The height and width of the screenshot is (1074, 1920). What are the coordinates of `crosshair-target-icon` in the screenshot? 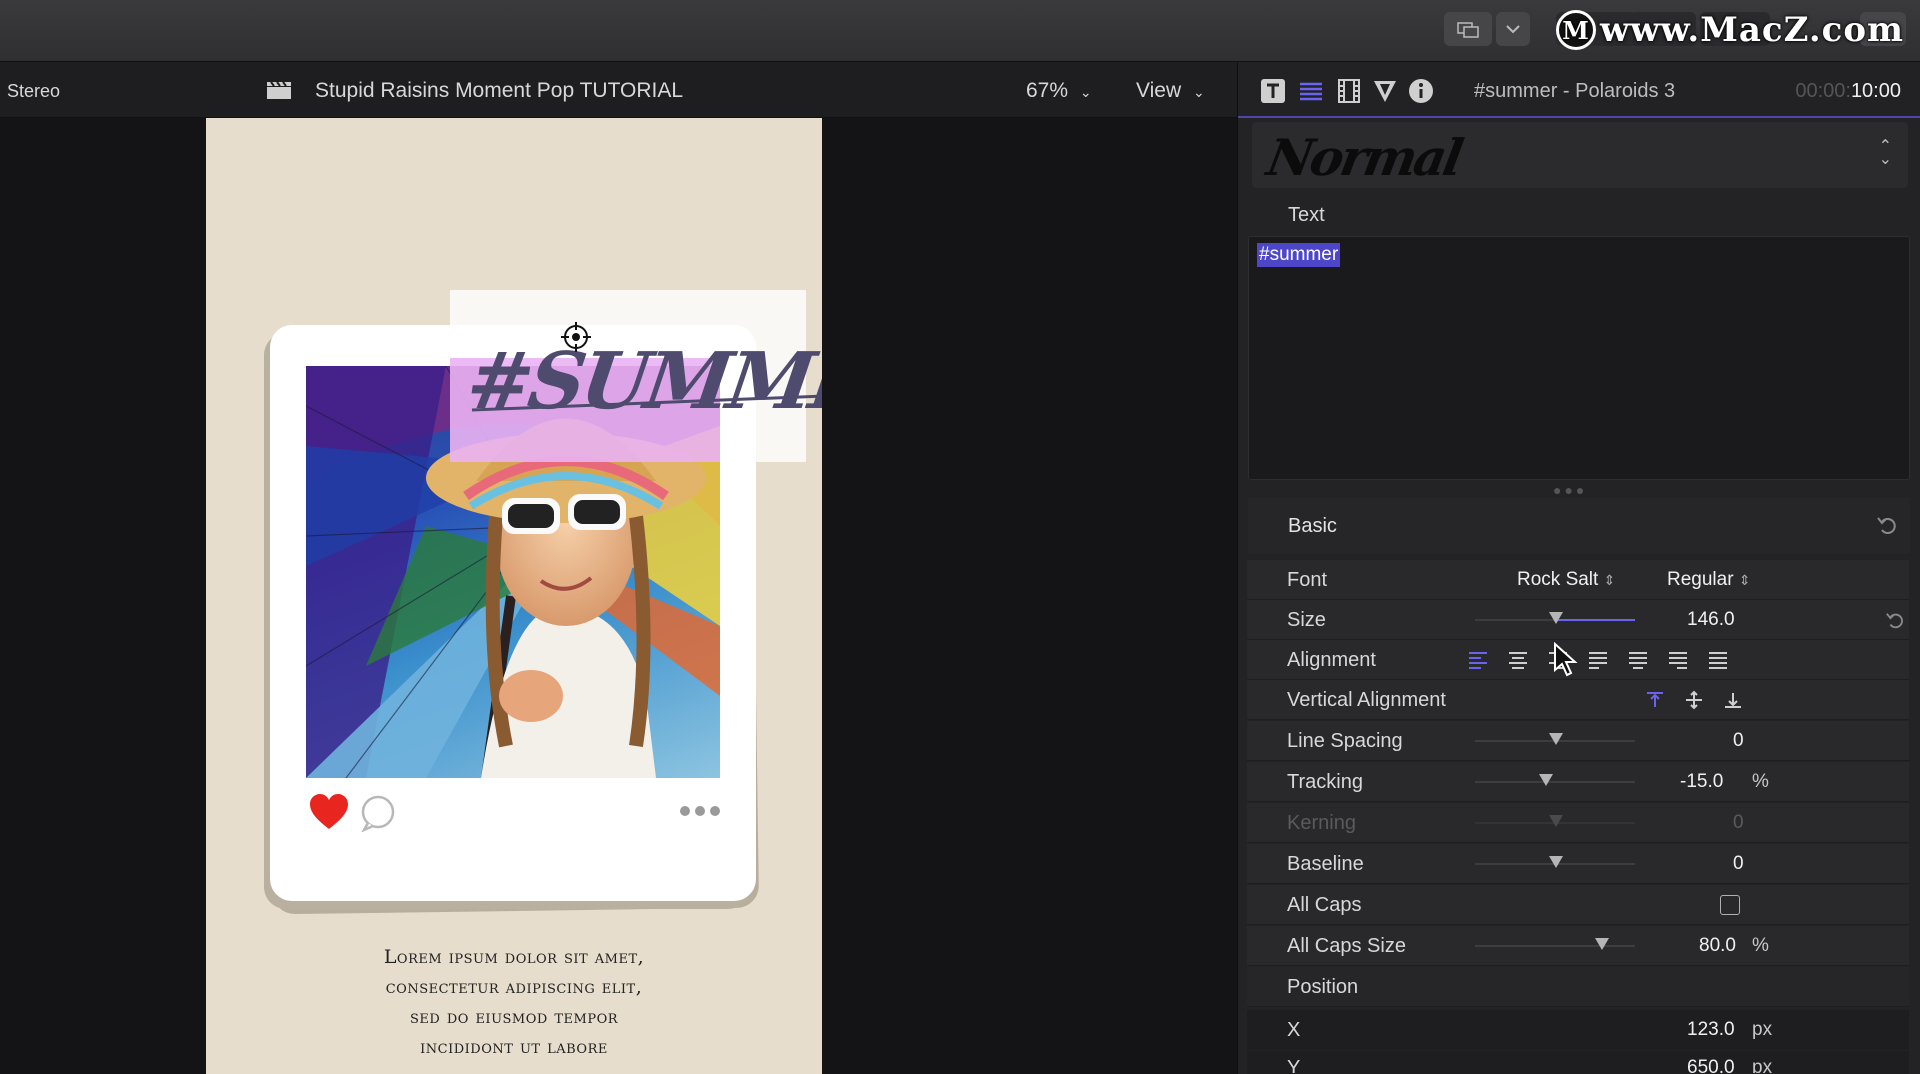 It's located at (576, 337).